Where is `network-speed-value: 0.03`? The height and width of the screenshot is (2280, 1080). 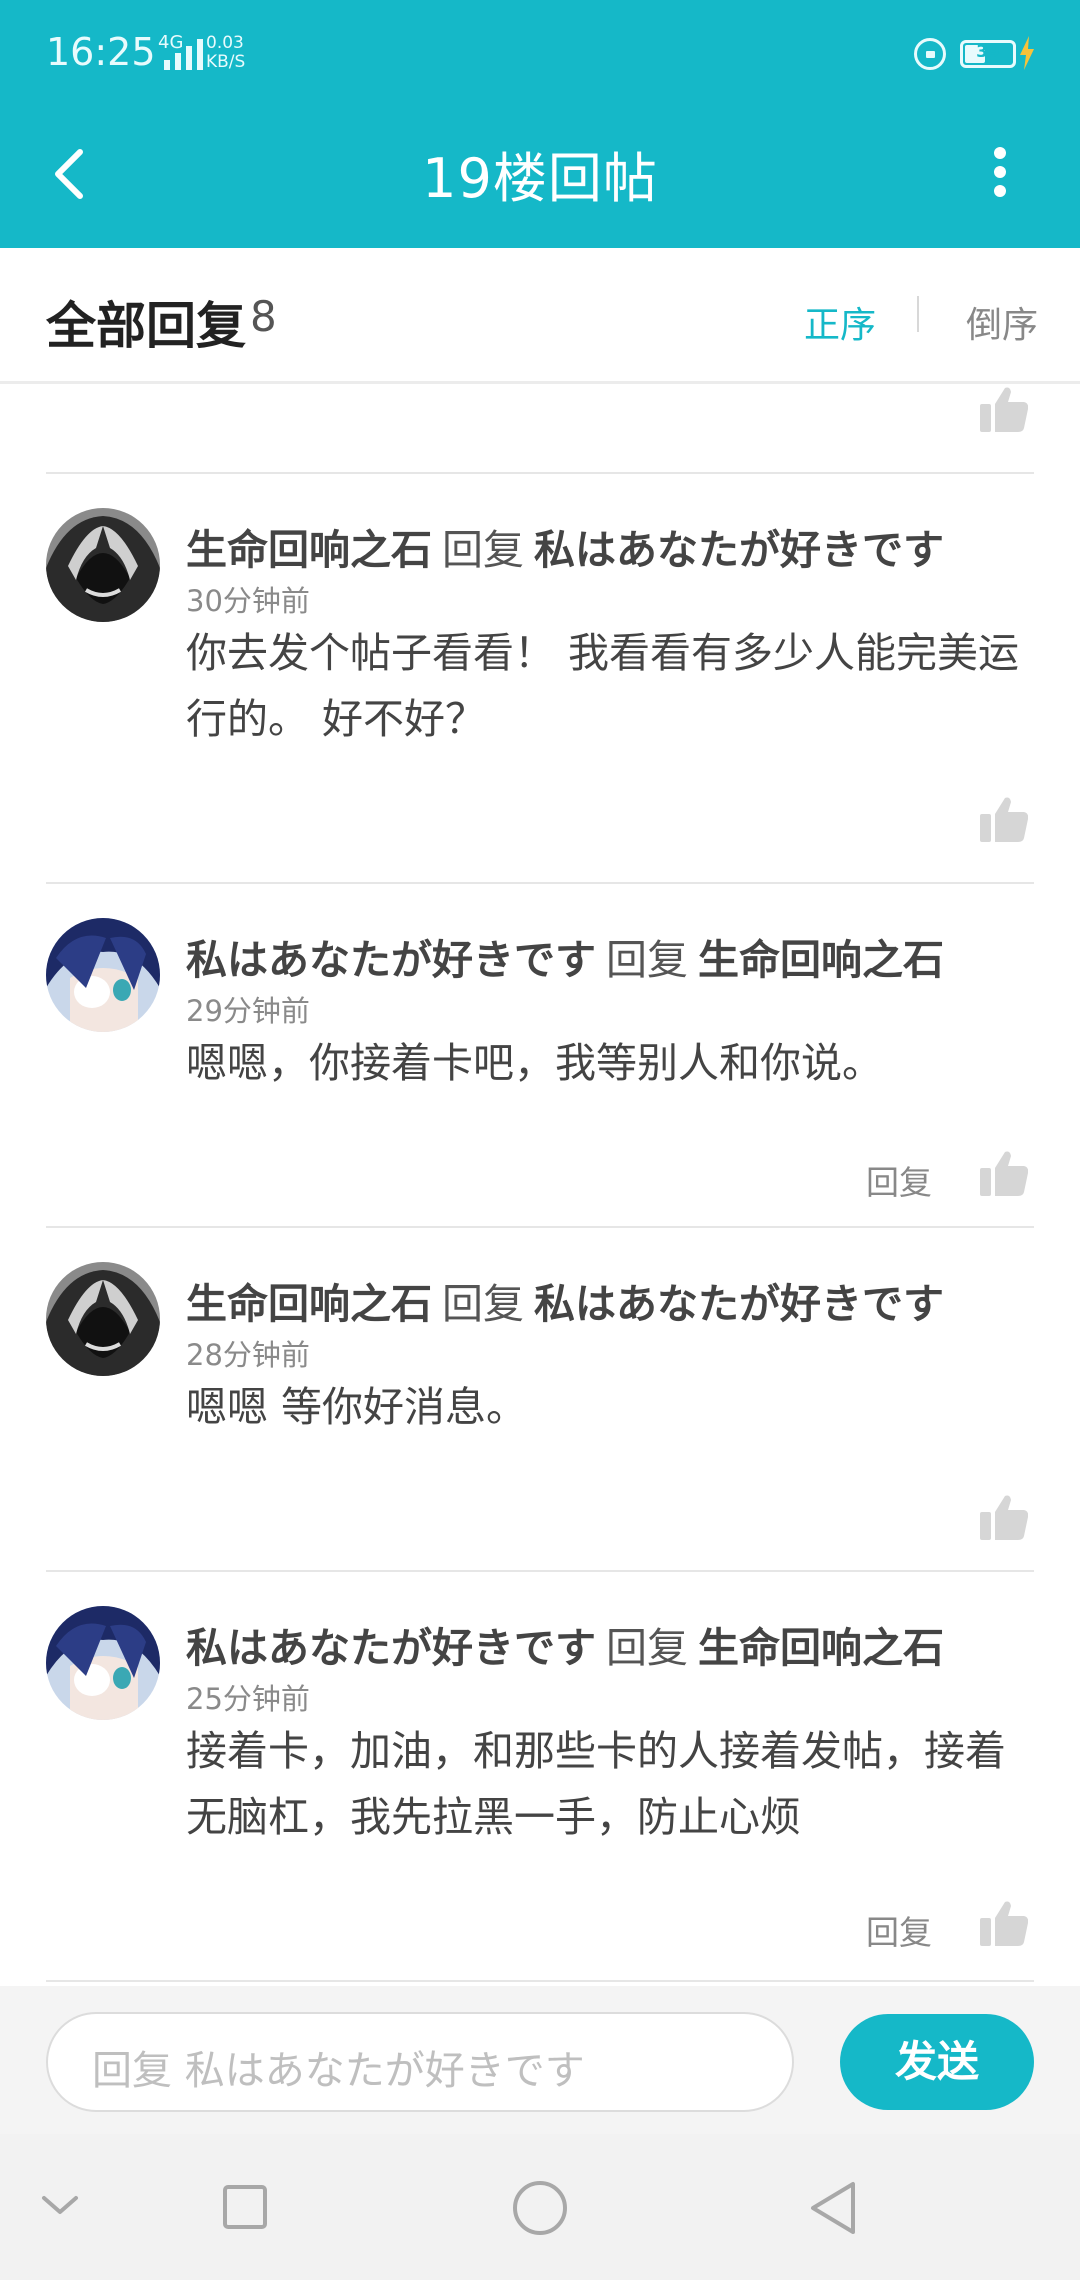
network-speed-value: 0.03 is located at coordinates (225, 43).